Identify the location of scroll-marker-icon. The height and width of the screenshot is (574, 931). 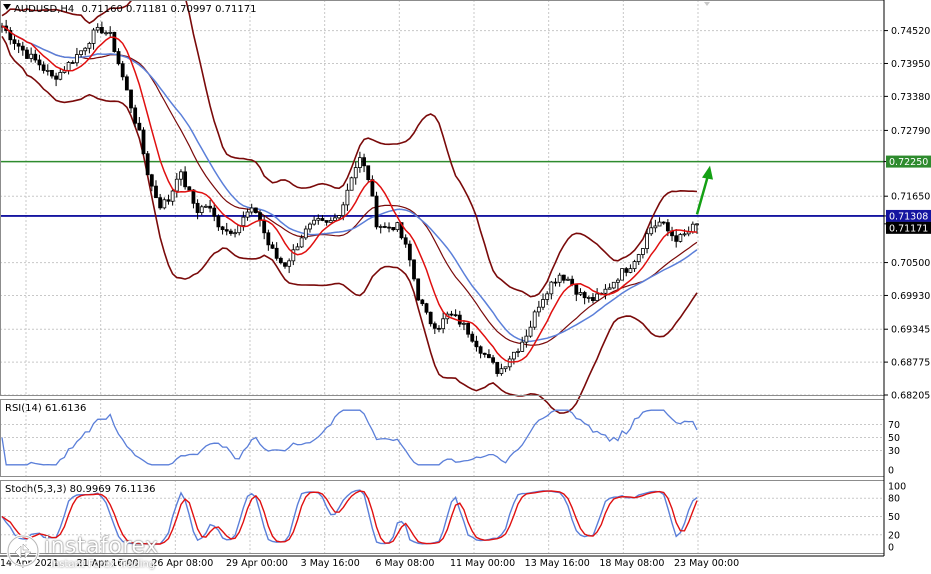
(707, 4).